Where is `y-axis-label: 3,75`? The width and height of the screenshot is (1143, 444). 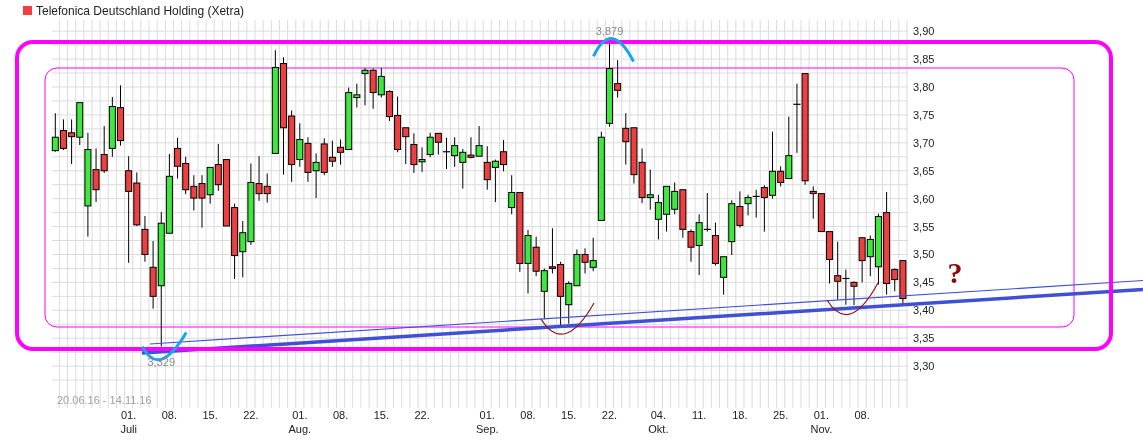
y-axis-label: 3,75 is located at coordinates (924, 114).